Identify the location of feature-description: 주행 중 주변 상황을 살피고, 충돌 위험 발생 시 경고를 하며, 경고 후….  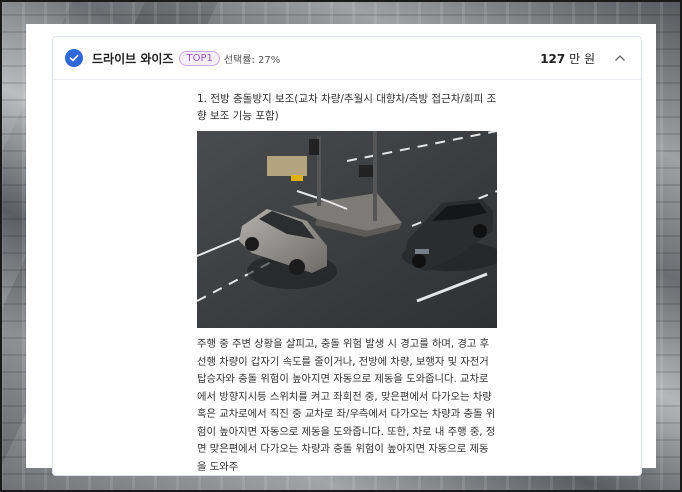
(346, 405).